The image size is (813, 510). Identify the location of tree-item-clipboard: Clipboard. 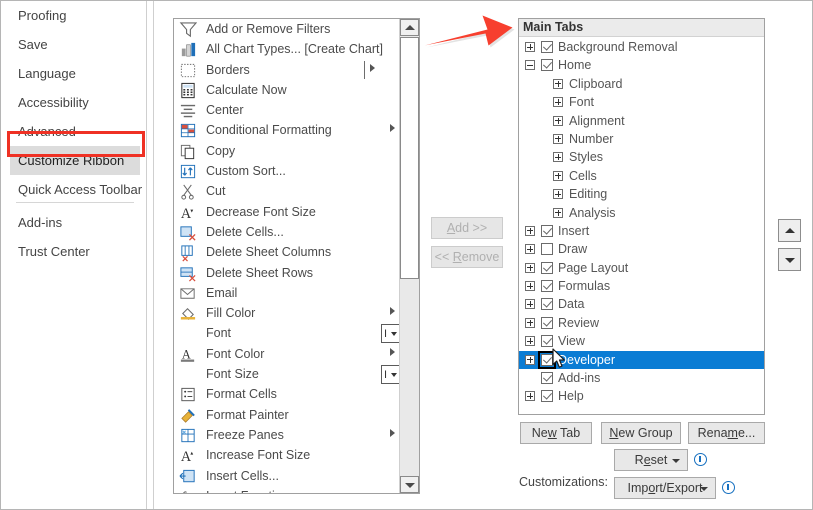
(641, 84).